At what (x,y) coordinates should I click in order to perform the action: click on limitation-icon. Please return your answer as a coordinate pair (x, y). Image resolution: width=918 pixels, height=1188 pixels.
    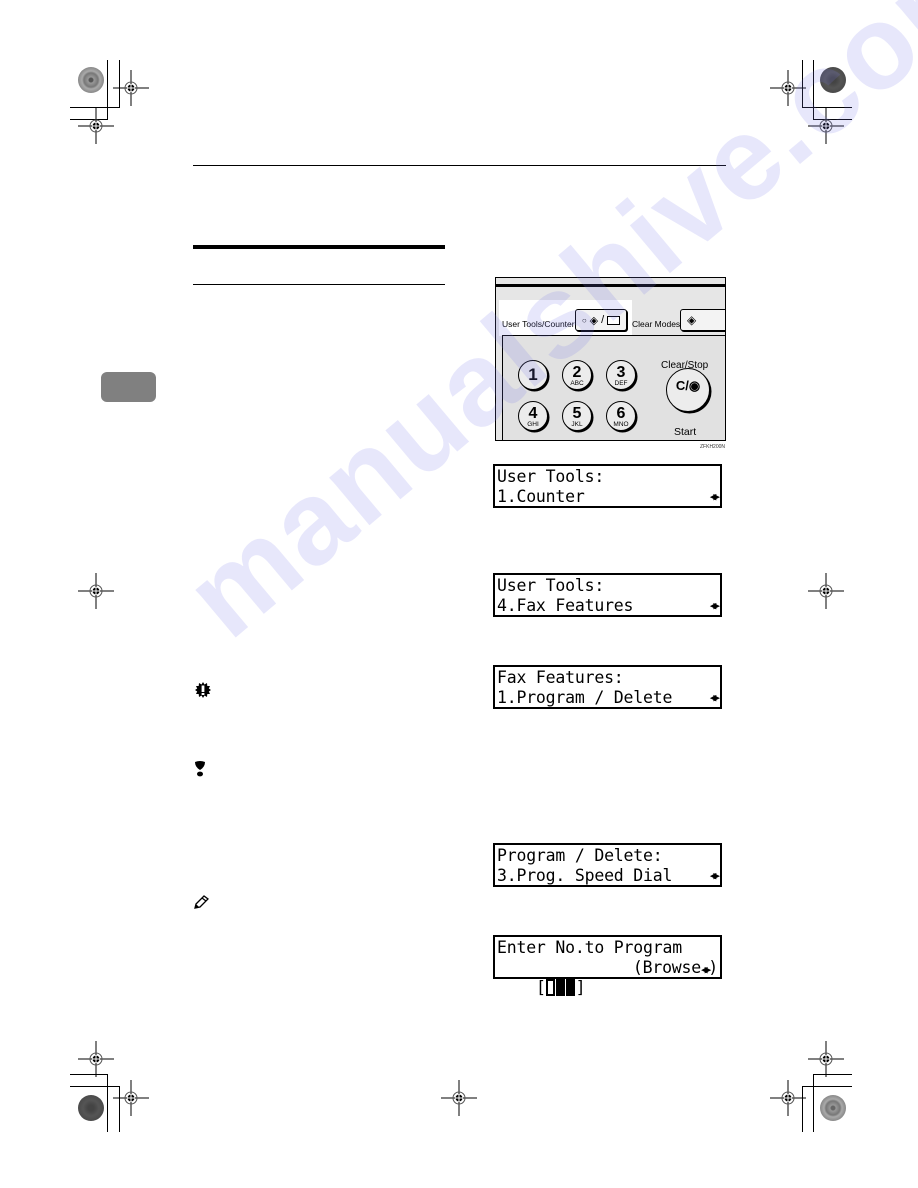
    Looking at the image, I should click on (200, 769).